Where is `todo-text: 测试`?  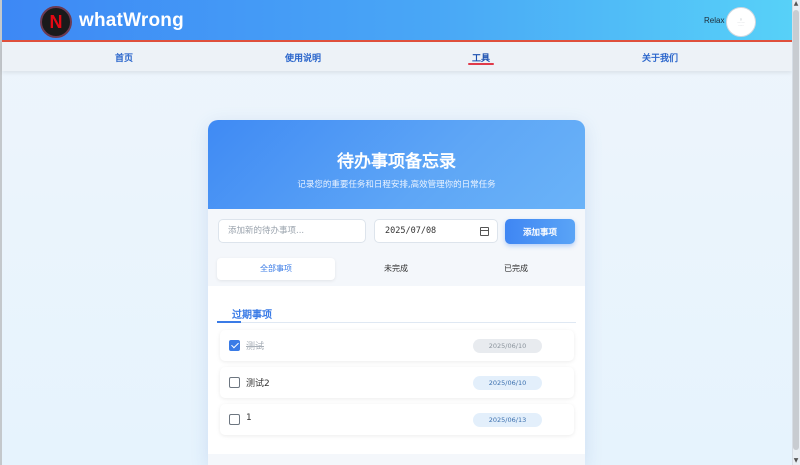 todo-text: 测试 is located at coordinates (255, 347).